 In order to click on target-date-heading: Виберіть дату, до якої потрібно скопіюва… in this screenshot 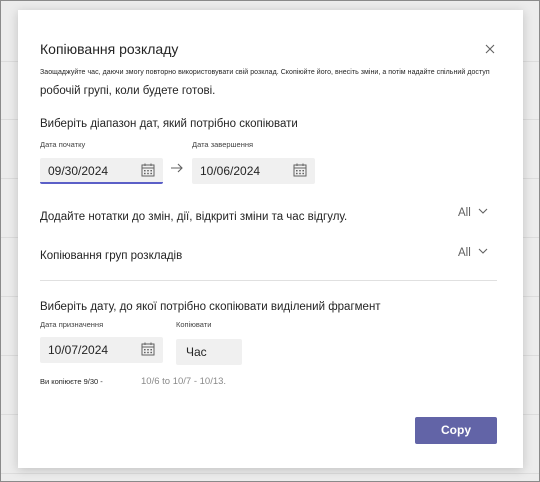, I will do `click(210, 307)`.